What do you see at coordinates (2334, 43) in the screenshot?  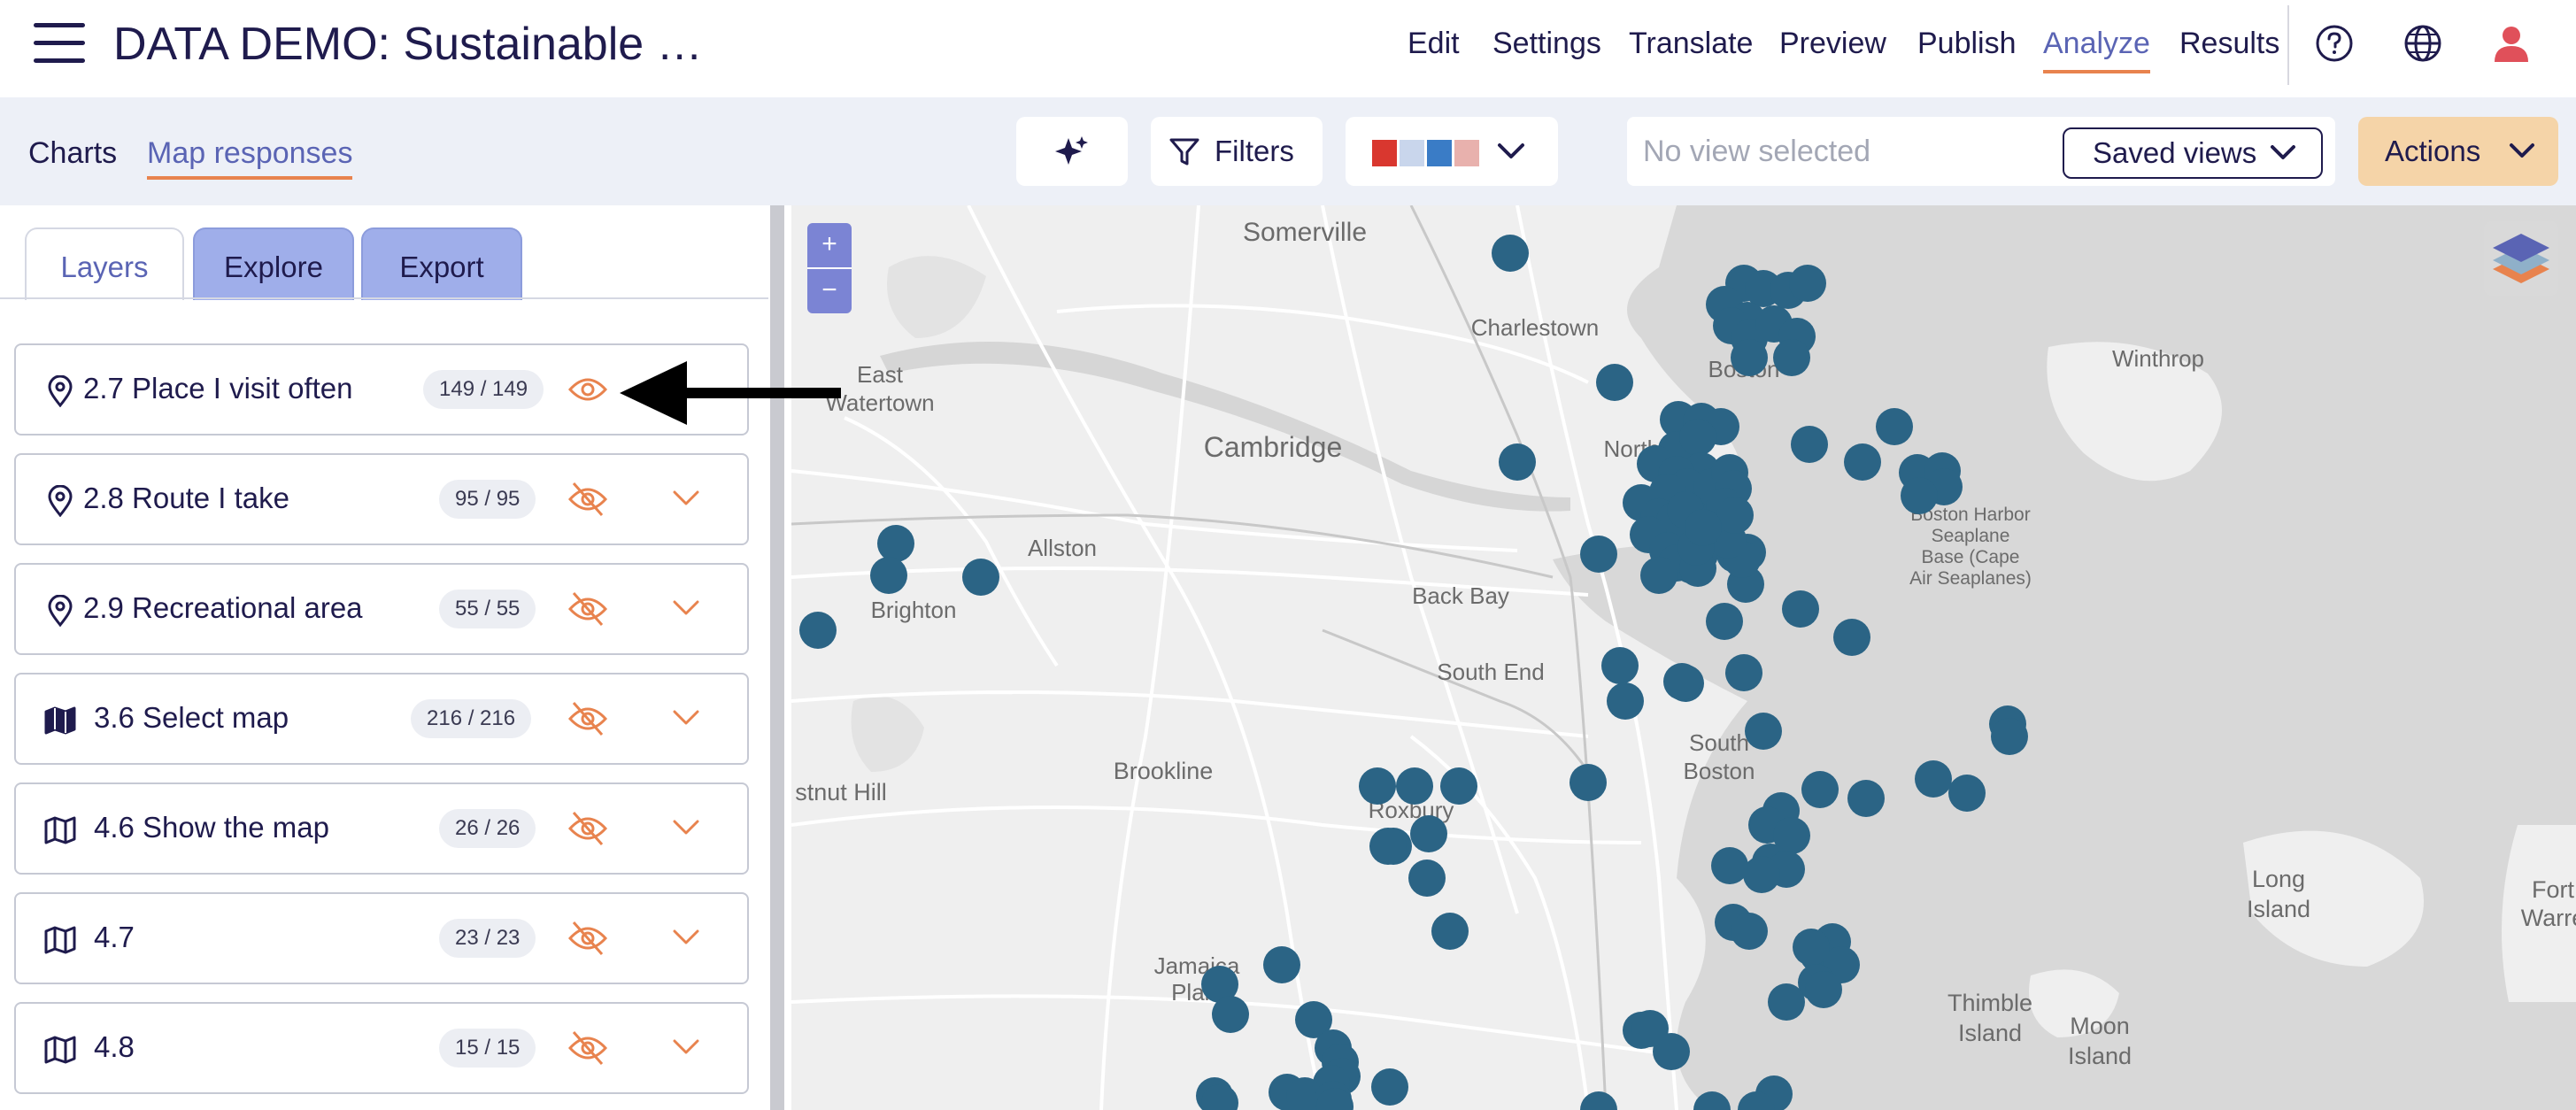 I see `help-icon` at bounding box center [2334, 43].